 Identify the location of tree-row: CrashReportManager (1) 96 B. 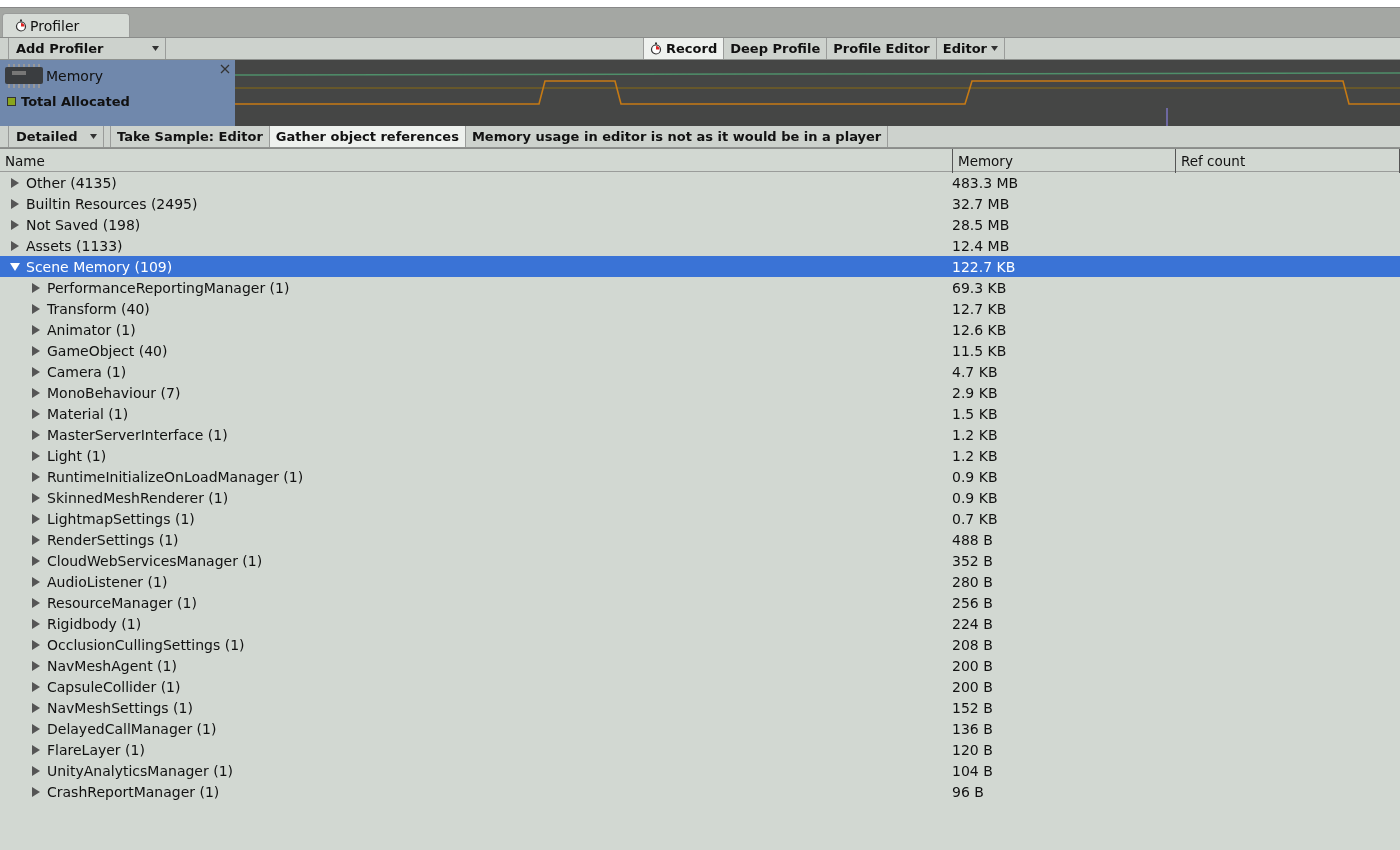
(700, 791).